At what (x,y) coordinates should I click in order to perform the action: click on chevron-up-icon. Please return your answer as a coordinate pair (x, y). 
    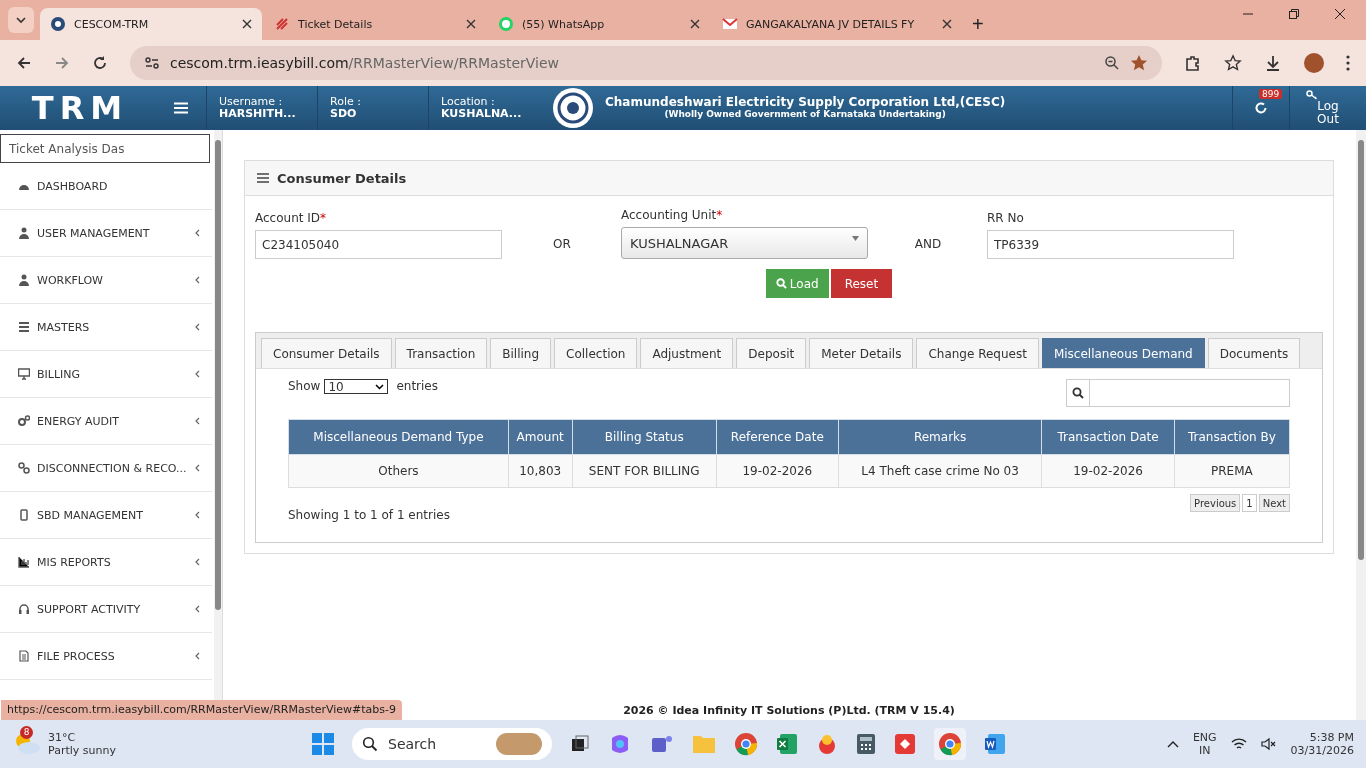
    Looking at the image, I should click on (1172, 744).